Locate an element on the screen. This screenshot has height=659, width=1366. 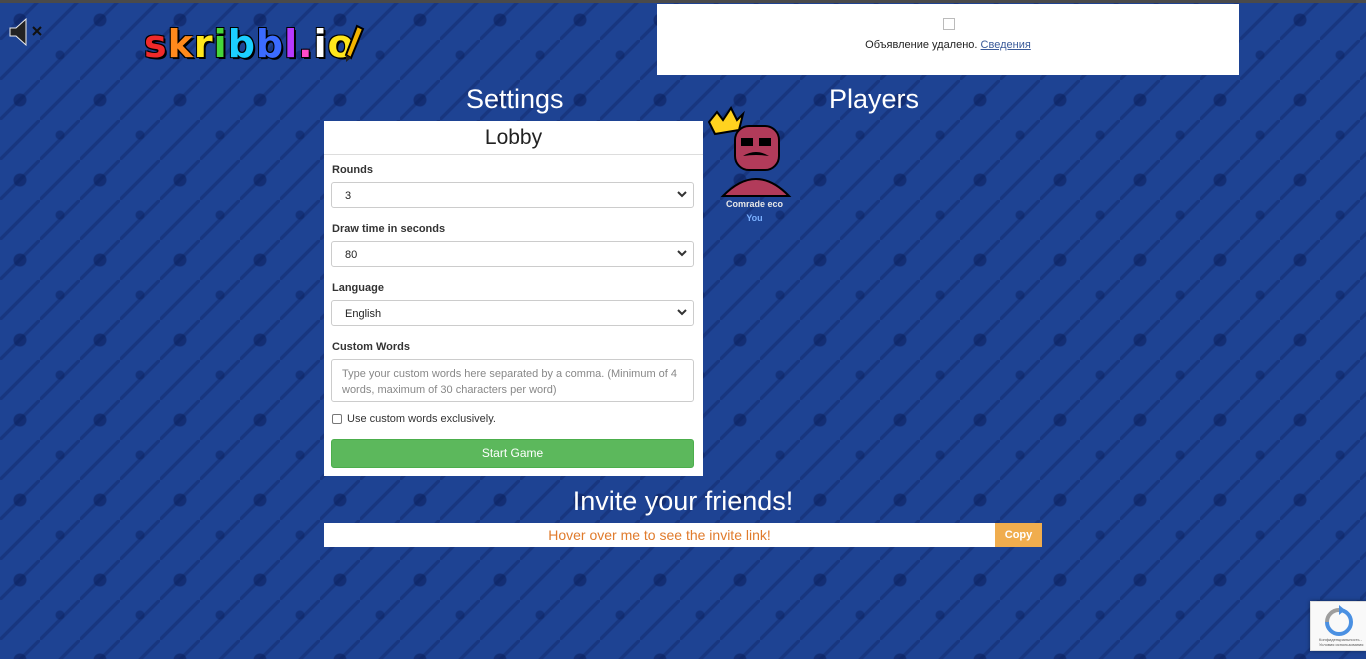
exclusive-label: Use custom words exclusively. is located at coordinates (421, 419).